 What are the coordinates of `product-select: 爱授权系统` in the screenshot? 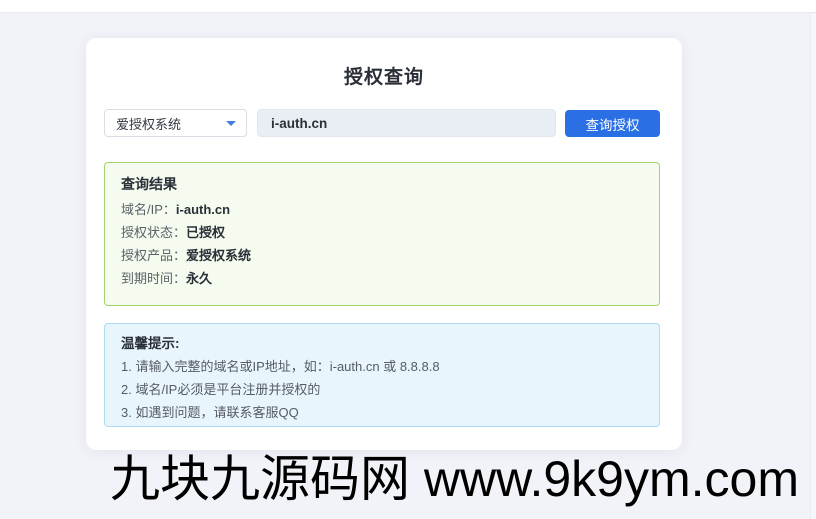 It's located at (175, 123).